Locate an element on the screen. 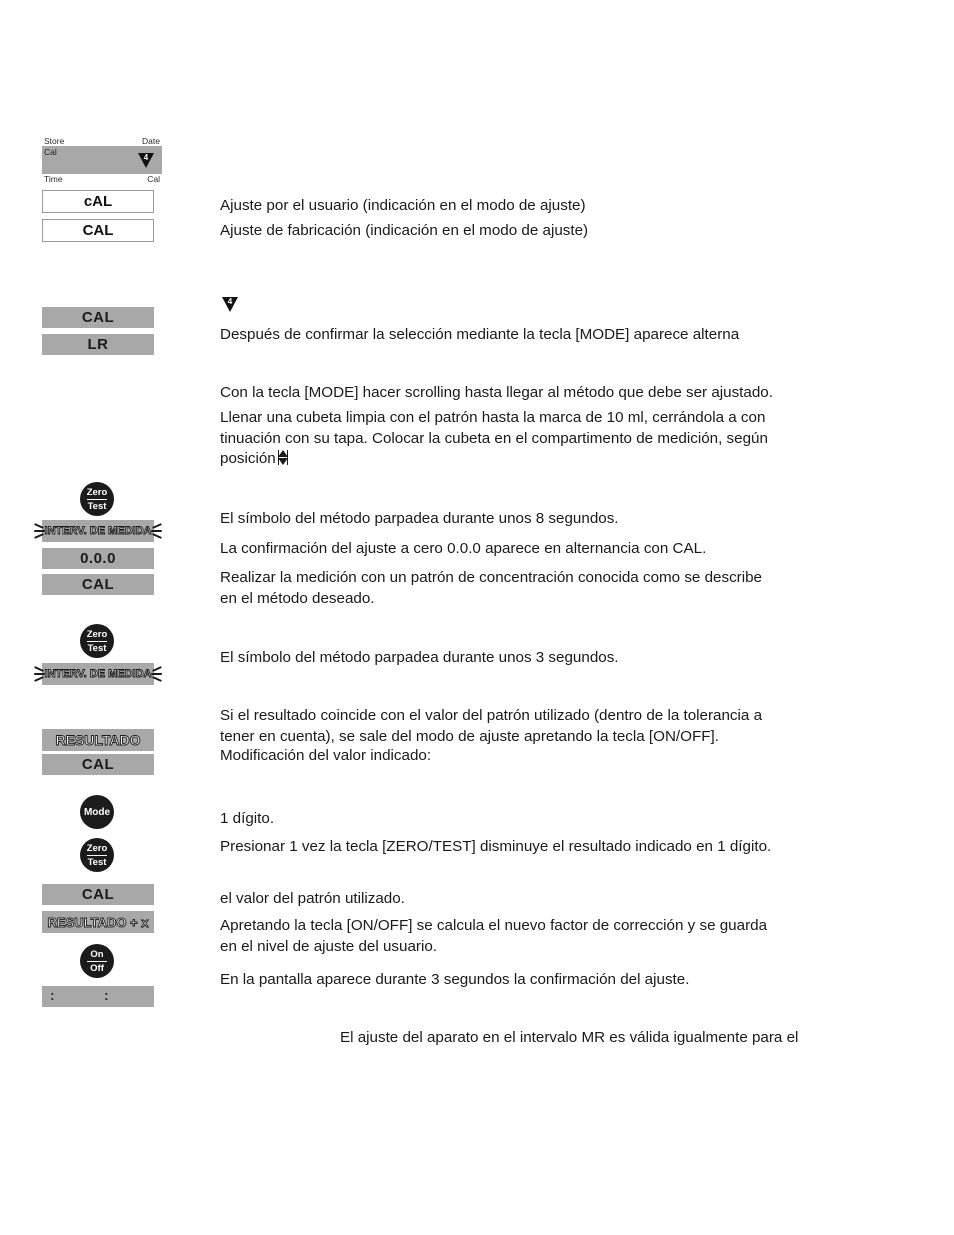  display-cal-bar-4: CAL is located at coordinates (98, 894).